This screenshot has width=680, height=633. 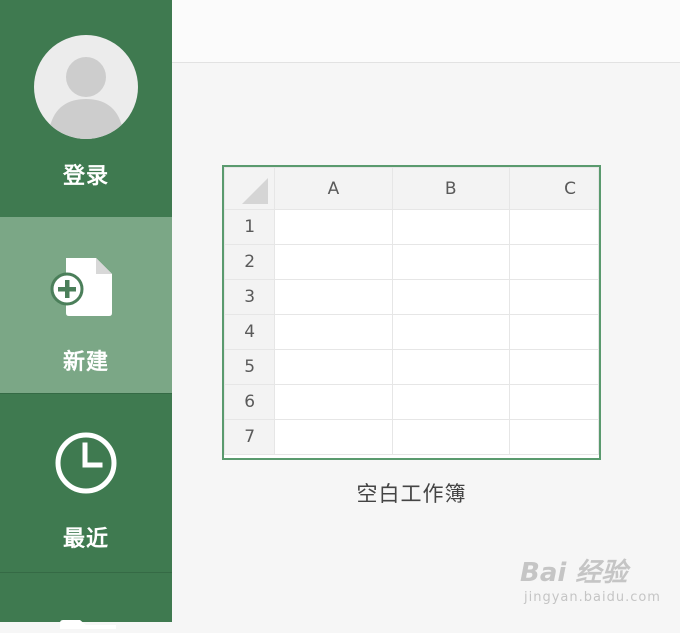 I want to click on user-avatar-icon, so click(x=86, y=87).